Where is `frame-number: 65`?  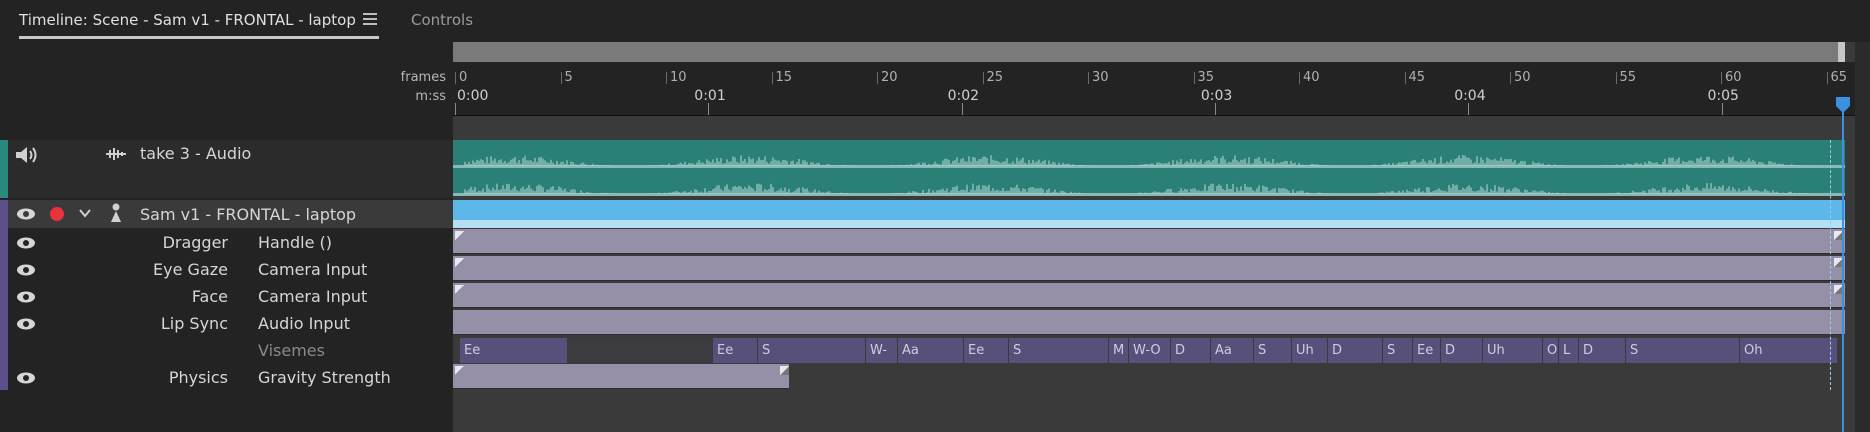
frame-number: 65 is located at coordinates (1839, 77).